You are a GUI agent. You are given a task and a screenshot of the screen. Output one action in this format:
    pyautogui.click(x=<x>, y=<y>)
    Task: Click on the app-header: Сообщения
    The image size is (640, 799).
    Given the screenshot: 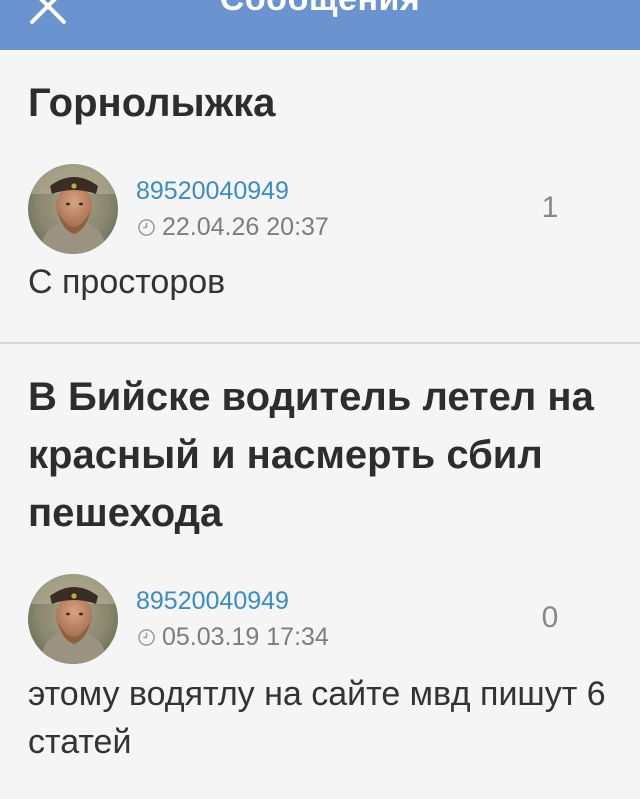 What is the action you would take?
    pyautogui.click(x=320, y=25)
    